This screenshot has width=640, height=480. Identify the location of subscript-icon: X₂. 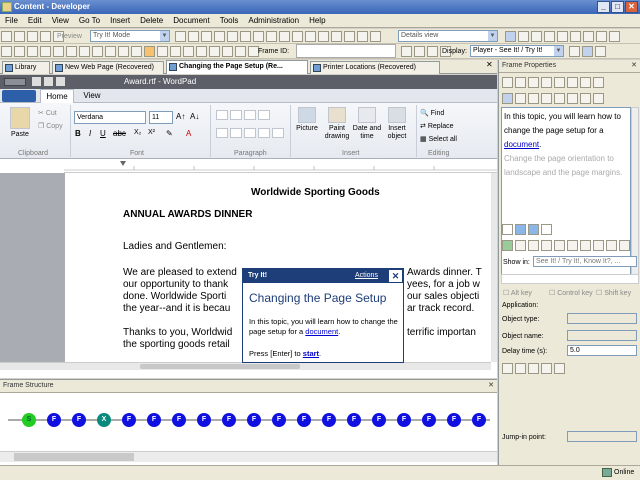
(137, 132).